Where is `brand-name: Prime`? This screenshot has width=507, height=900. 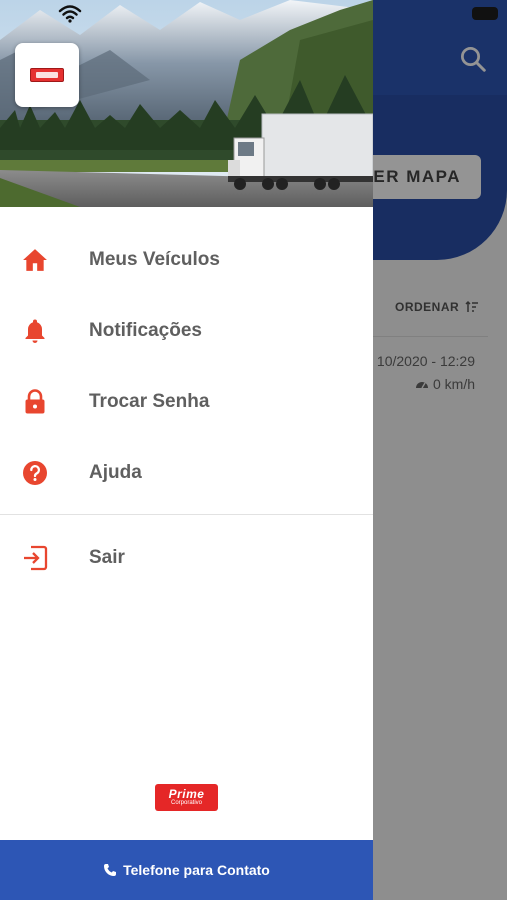
brand-name: Prime is located at coordinates (186, 794).